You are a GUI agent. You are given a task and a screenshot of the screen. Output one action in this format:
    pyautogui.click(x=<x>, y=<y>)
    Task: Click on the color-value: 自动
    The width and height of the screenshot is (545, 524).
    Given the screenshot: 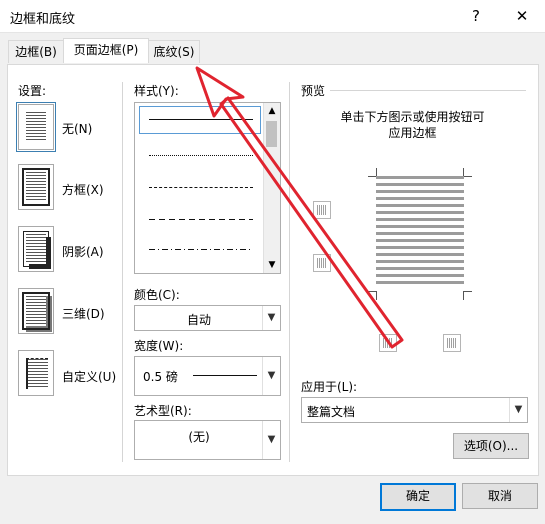 What is the action you would take?
    pyautogui.click(x=198, y=320)
    